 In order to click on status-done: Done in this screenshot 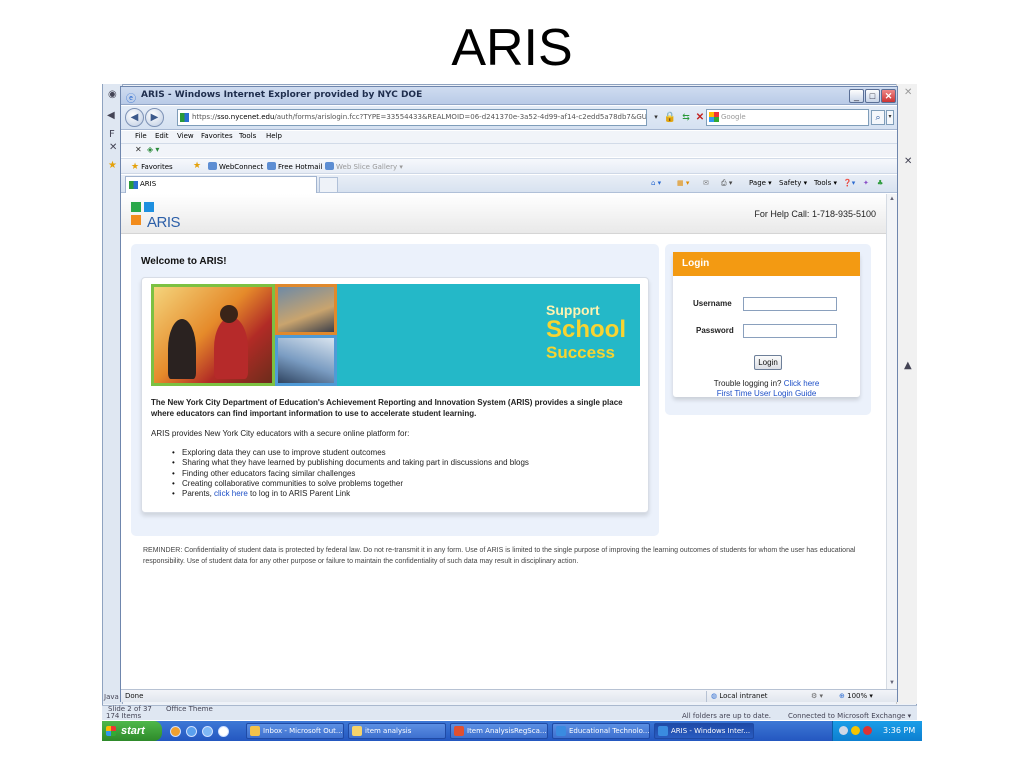, I will do `click(134, 696)`.